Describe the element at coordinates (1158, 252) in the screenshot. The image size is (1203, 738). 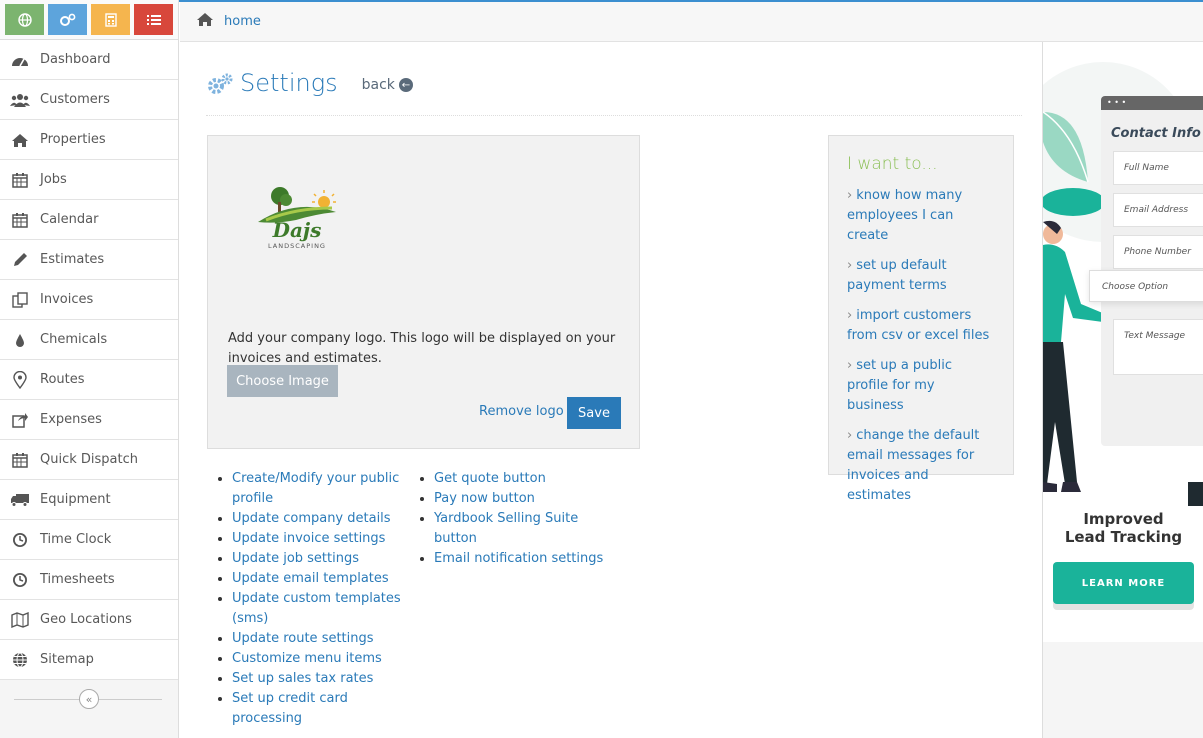
I see `ad-field: Phone Number` at that location.